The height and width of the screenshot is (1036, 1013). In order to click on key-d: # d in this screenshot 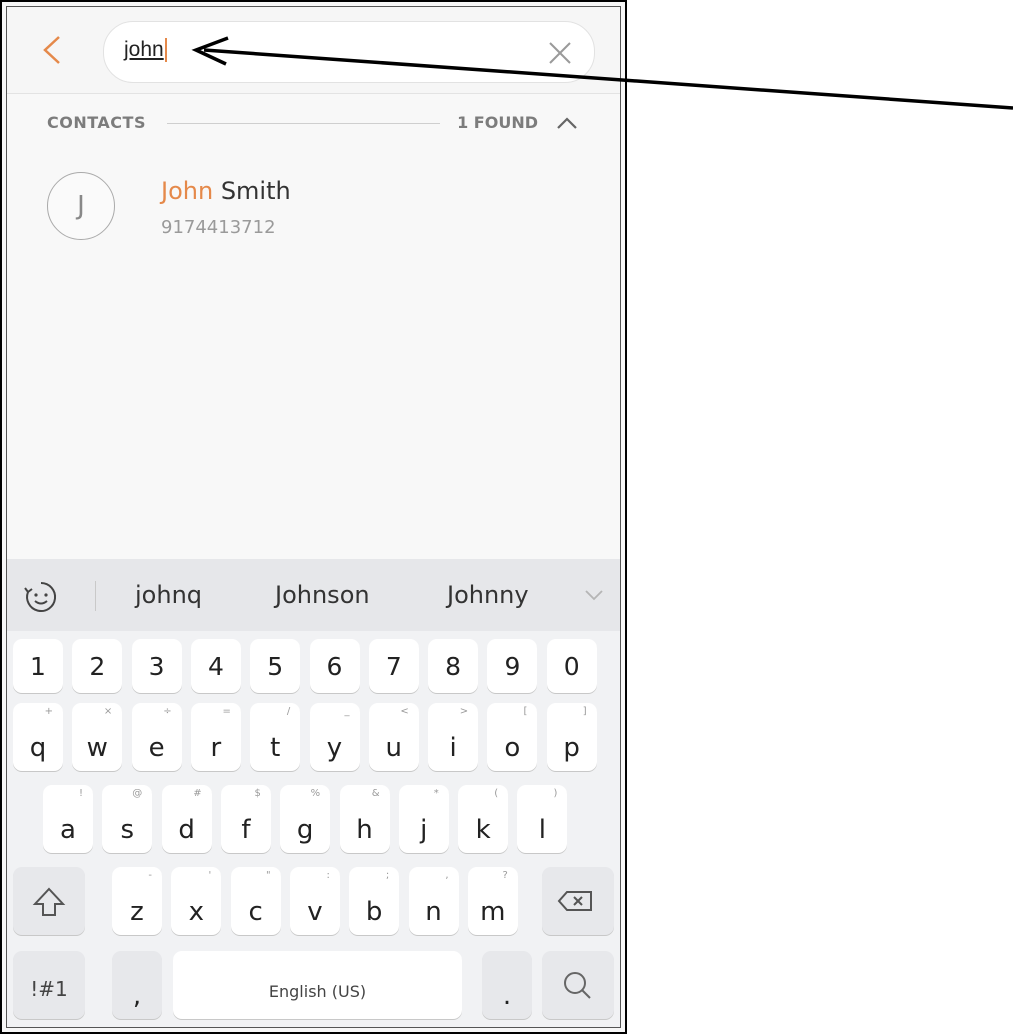, I will do `click(186, 819)`.